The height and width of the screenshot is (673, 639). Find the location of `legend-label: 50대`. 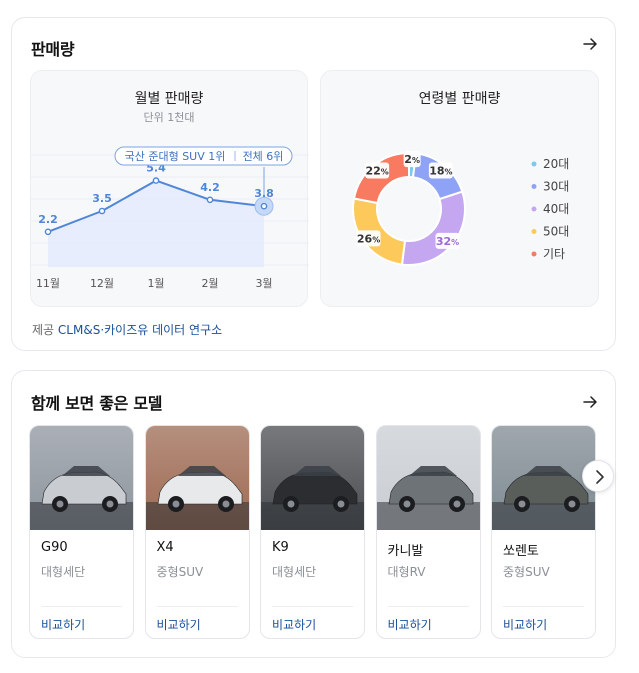

legend-label: 50대 is located at coordinates (556, 232).